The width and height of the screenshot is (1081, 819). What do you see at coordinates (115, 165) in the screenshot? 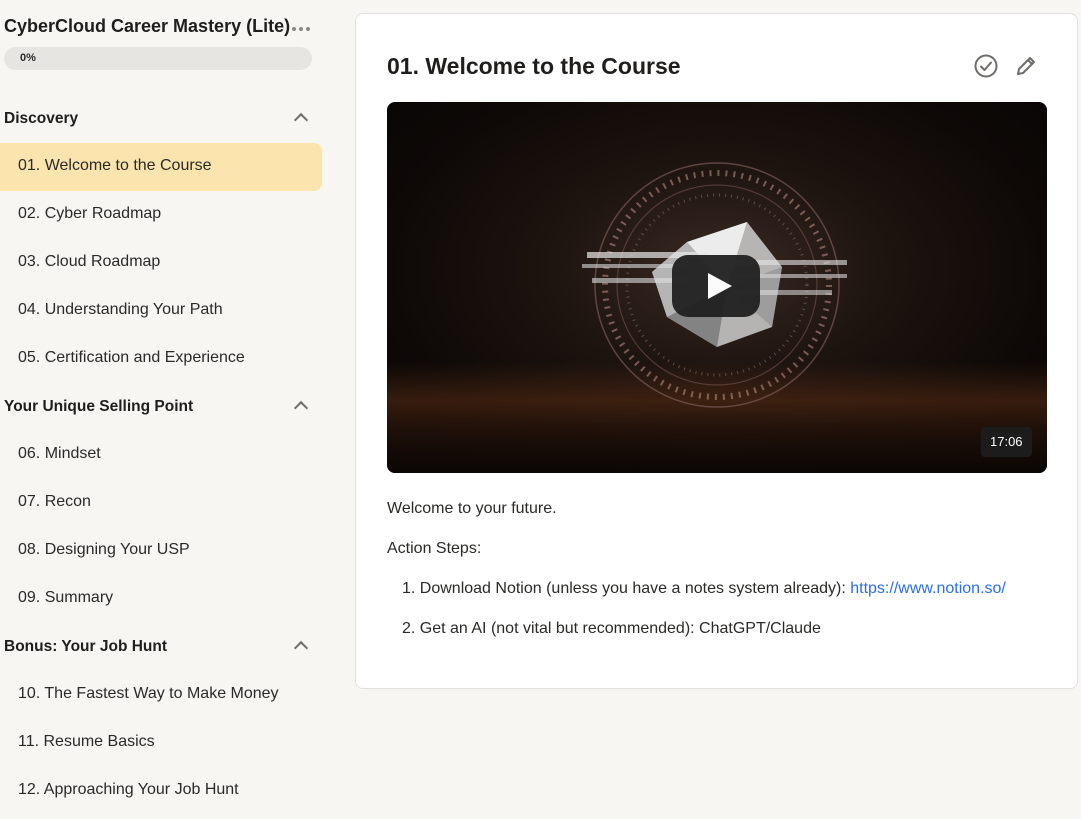
I see `lesson-label: 01. Welcome to the Course` at bounding box center [115, 165].